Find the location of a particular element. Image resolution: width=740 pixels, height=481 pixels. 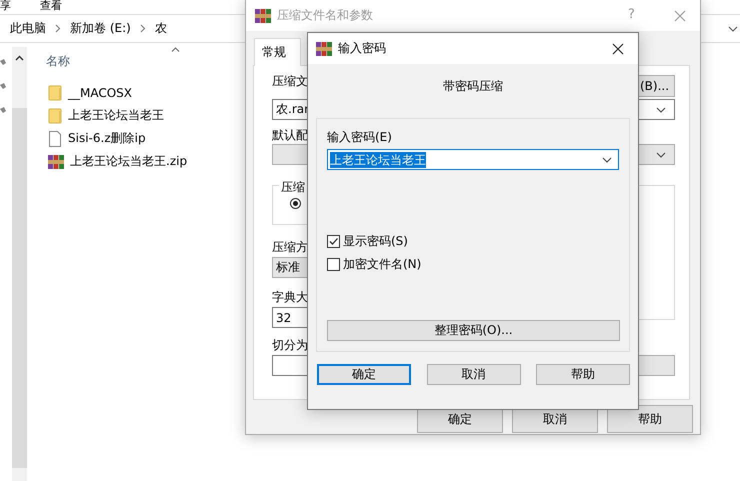

field-label: 压缩方 is located at coordinates (290, 247).